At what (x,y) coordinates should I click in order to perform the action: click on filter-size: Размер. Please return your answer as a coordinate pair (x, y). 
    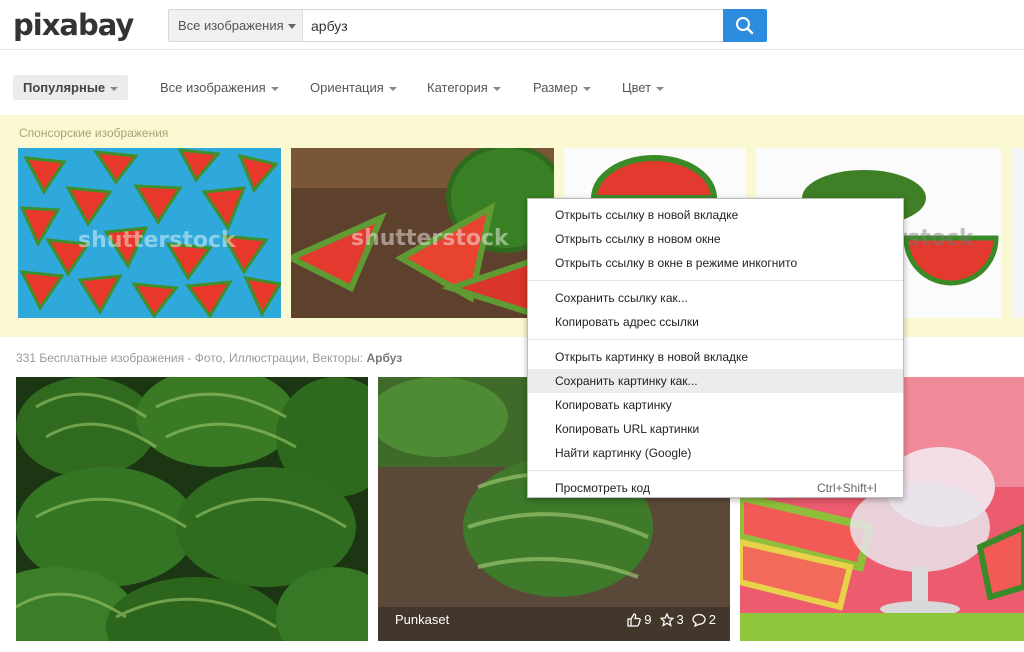
    Looking at the image, I should click on (562, 87).